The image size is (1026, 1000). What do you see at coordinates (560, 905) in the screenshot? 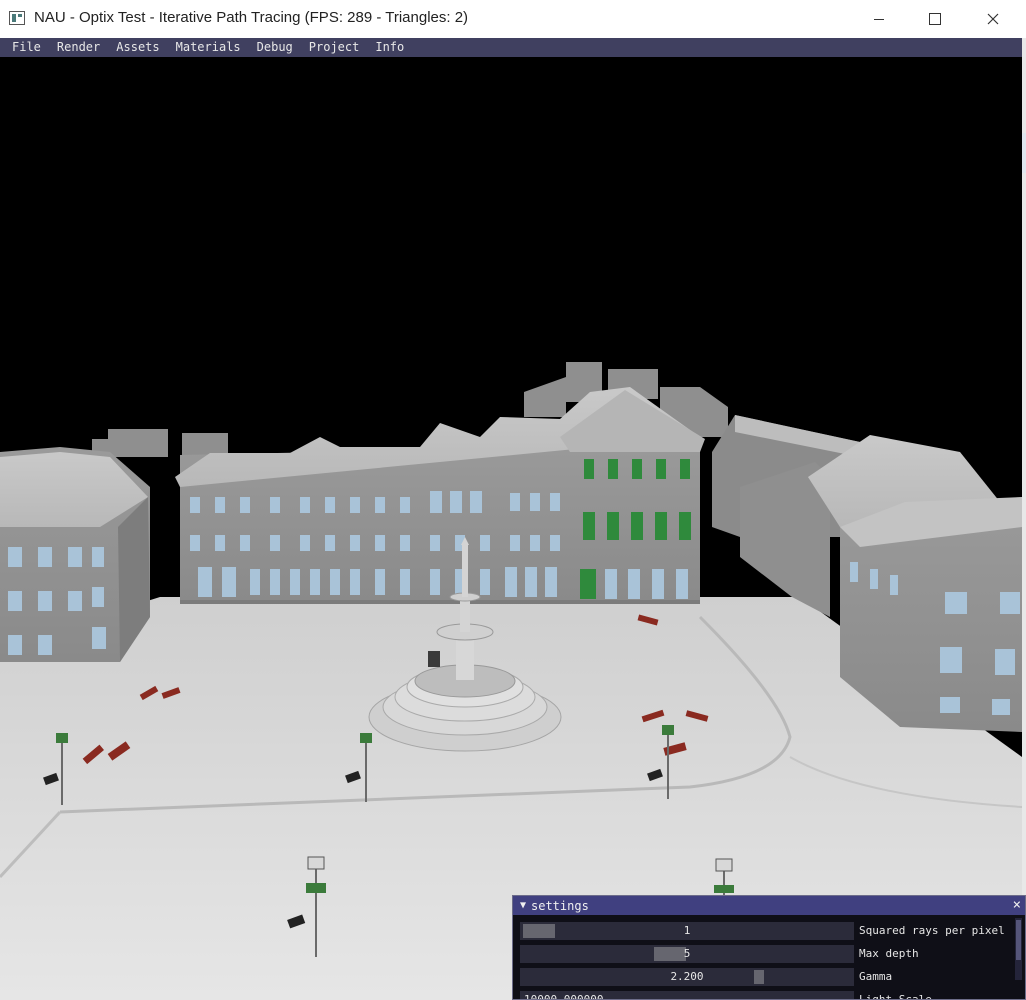
I see `settings-panel-title: settings` at bounding box center [560, 905].